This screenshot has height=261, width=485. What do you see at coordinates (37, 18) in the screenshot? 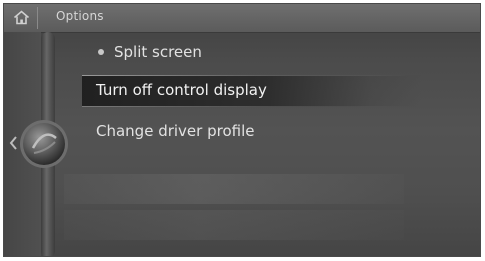
I see `header-divider` at bounding box center [37, 18].